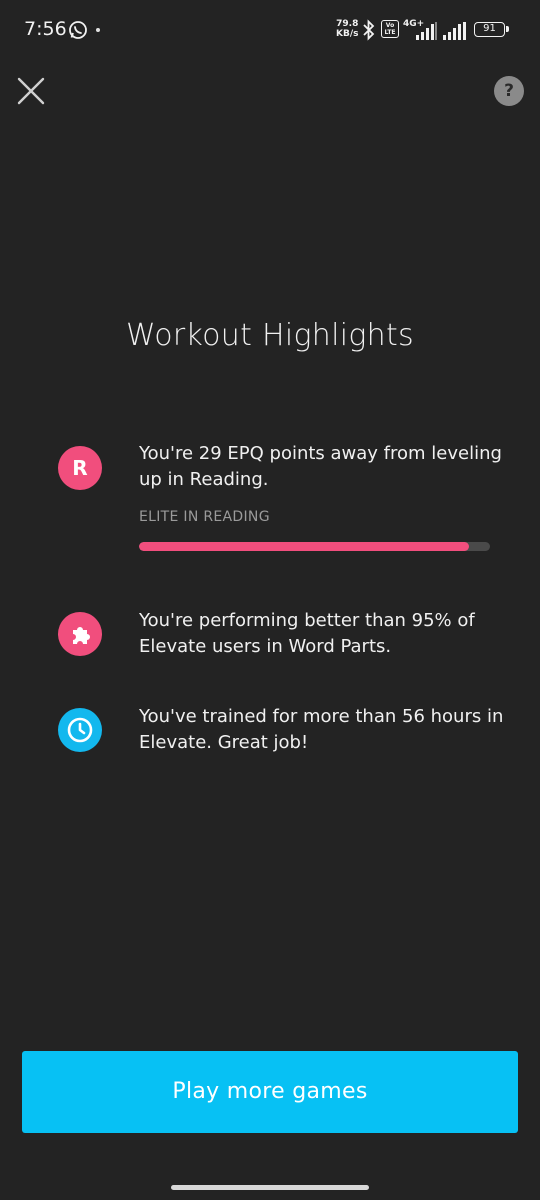 This screenshot has height=1200, width=540. Describe the element at coordinates (390, 29) in the screenshot. I see `volte-badge: Vo LTE` at that location.